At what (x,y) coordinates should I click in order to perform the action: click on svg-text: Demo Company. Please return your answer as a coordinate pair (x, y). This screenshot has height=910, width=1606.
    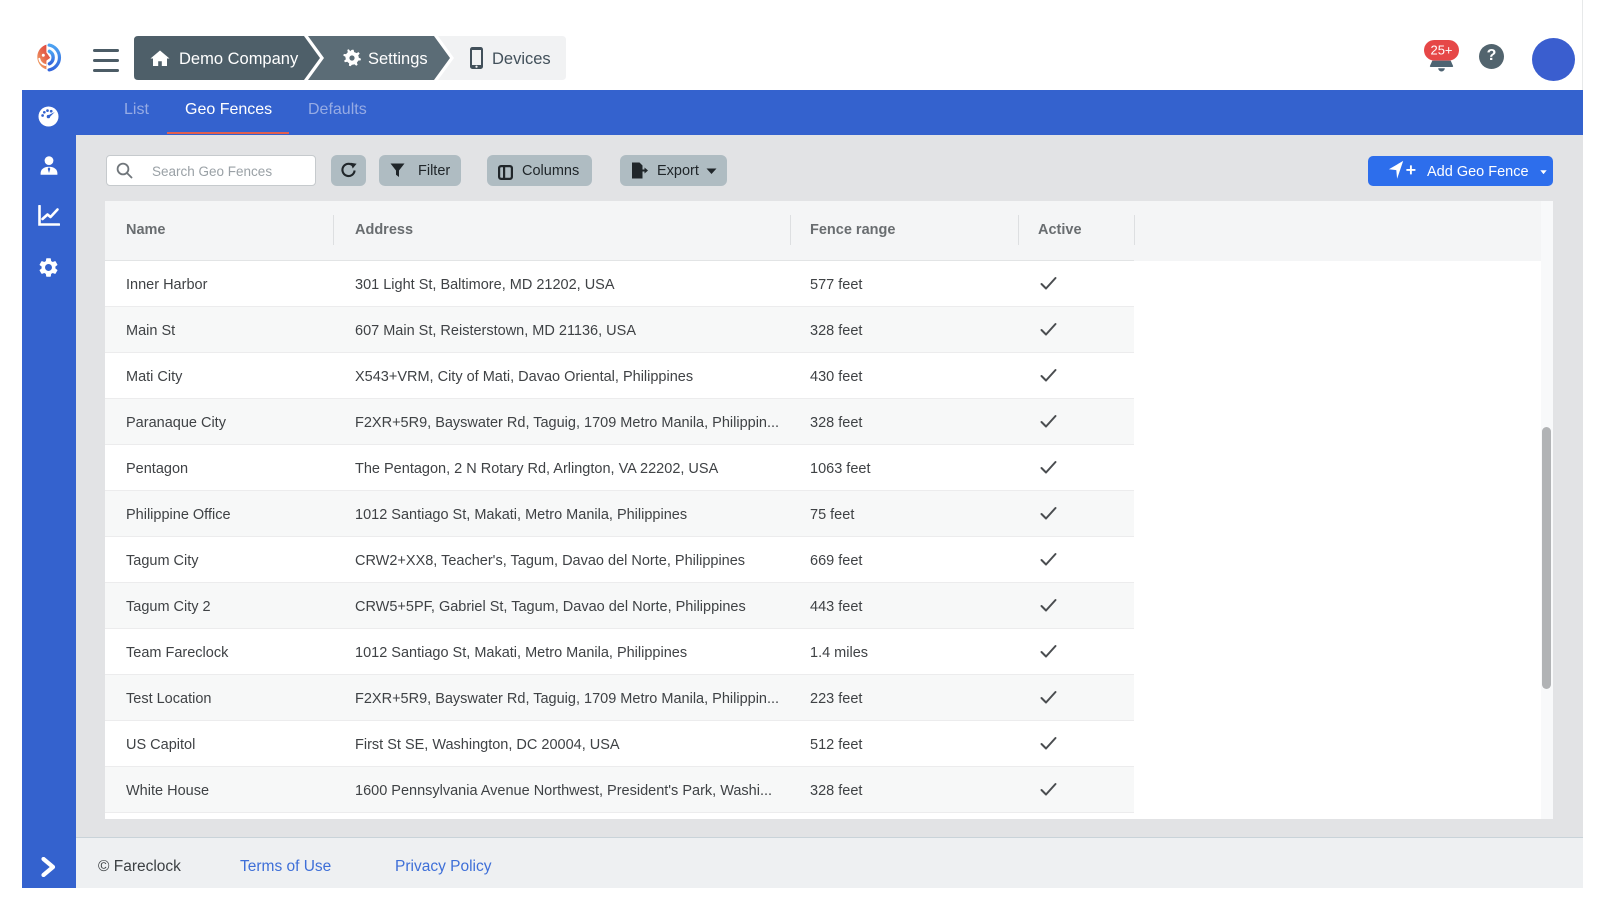
    Looking at the image, I should click on (239, 59).